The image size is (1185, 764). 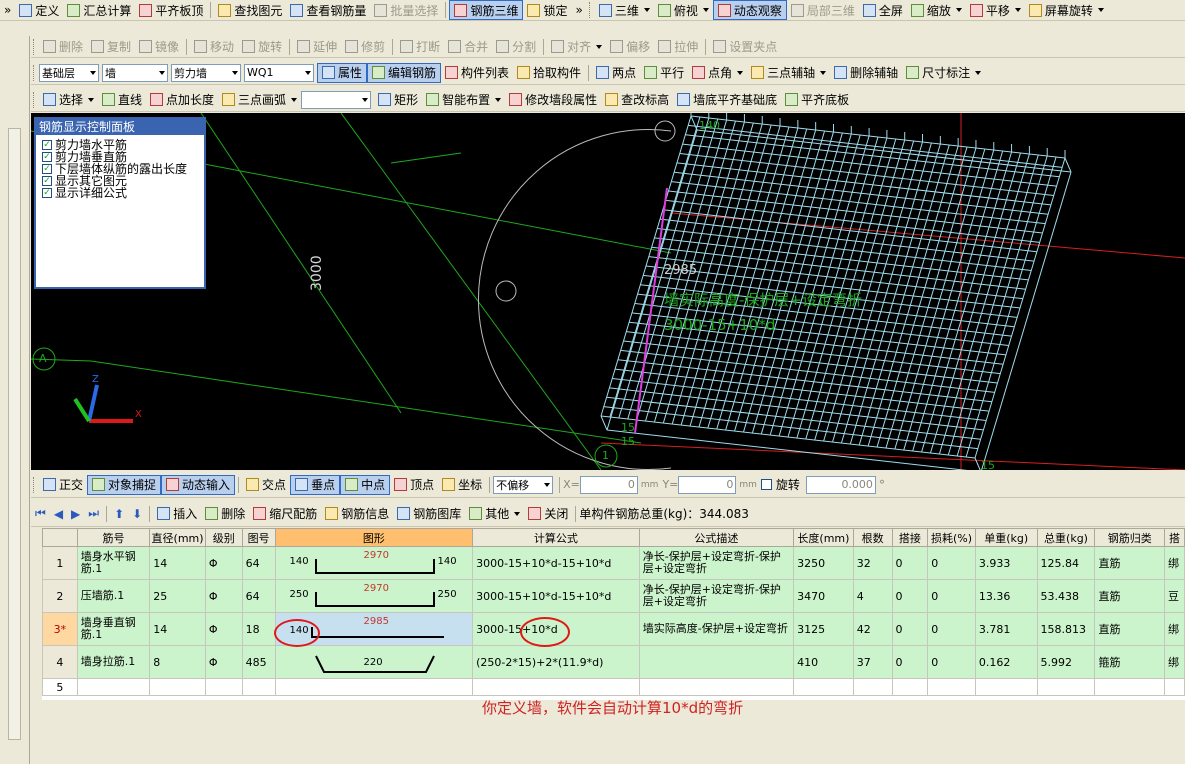 What do you see at coordinates (177, 514) in the screenshot?
I see `insert-button: 插入` at bounding box center [177, 514].